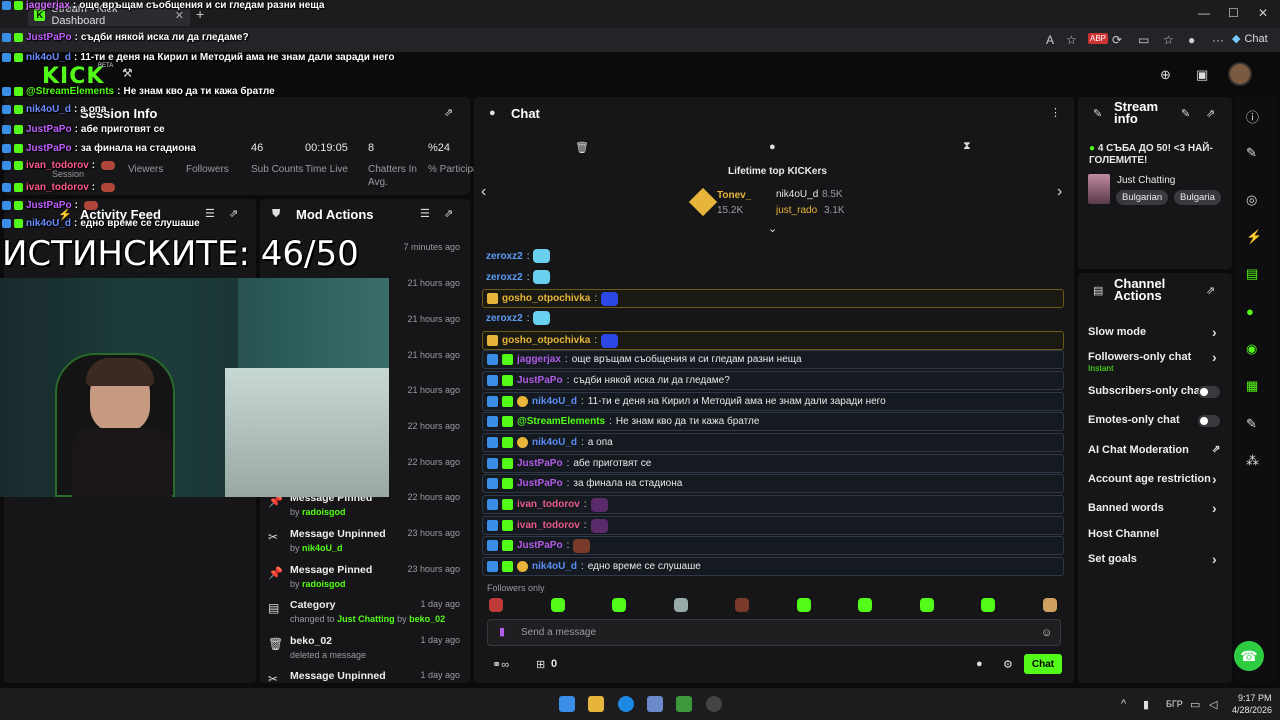  What do you see at coordinates (1008, 664) in the screenshot?
I see `gear-icon: ⚙` at bounding box center [1008, 664].